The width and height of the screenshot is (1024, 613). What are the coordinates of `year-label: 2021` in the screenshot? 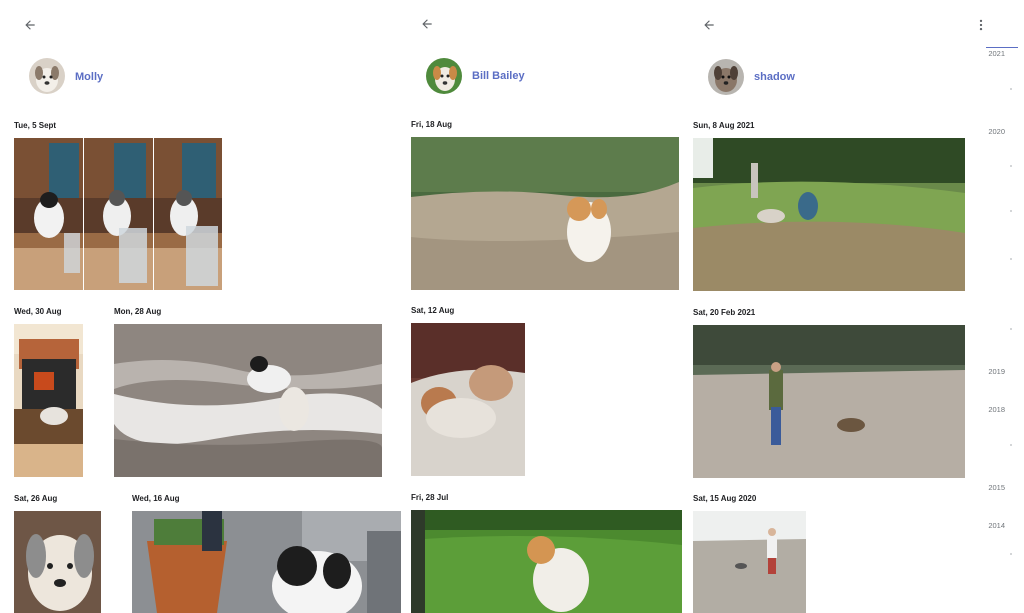 It's located at (996, 53).